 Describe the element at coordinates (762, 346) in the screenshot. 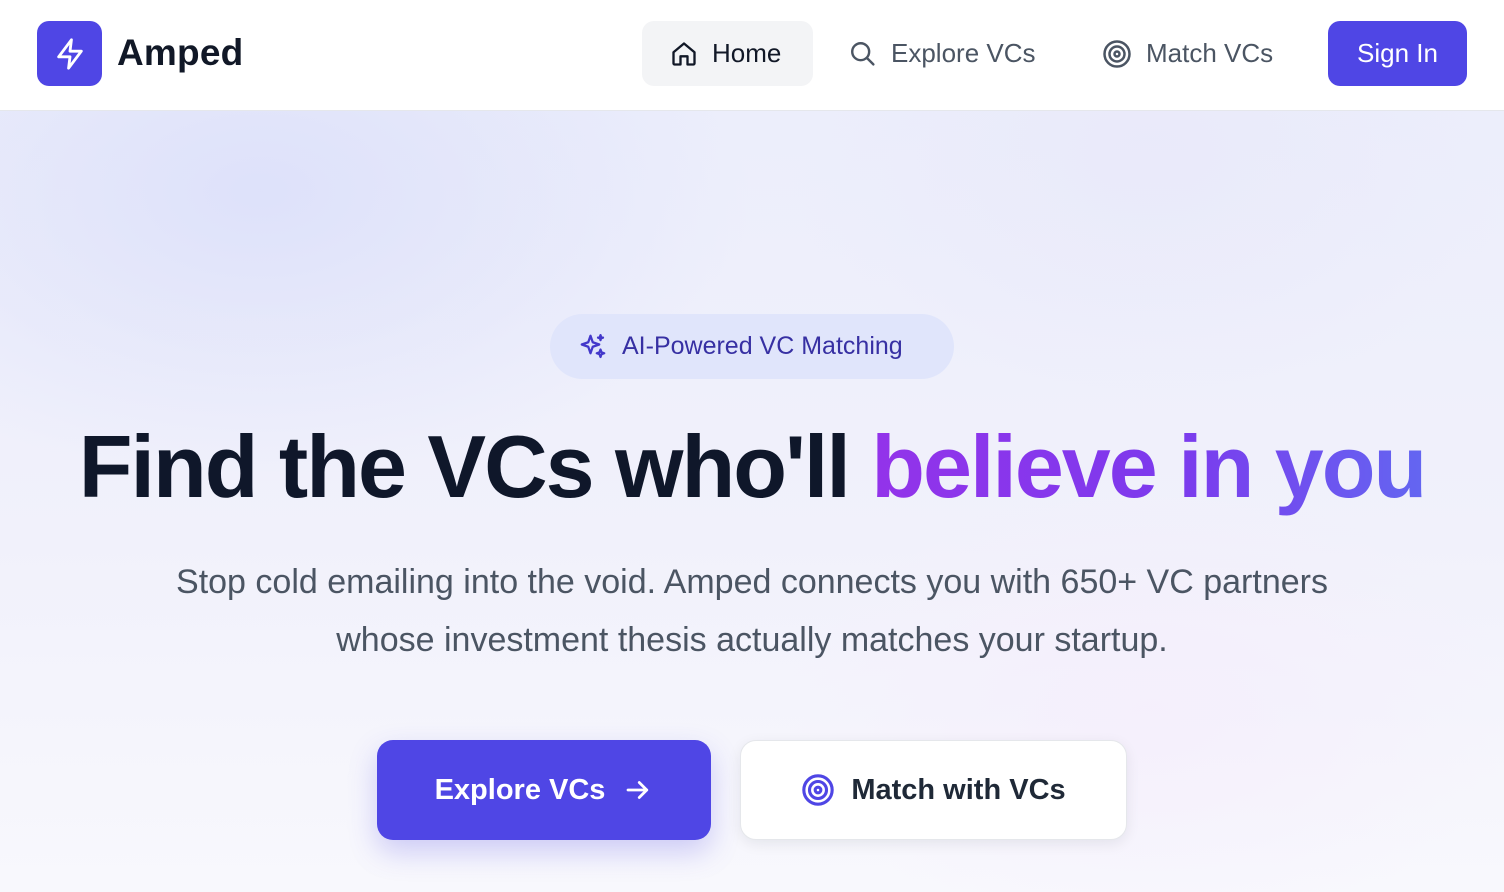

I see `ai-badge-label: AI-Powered VC Matching` at that location.